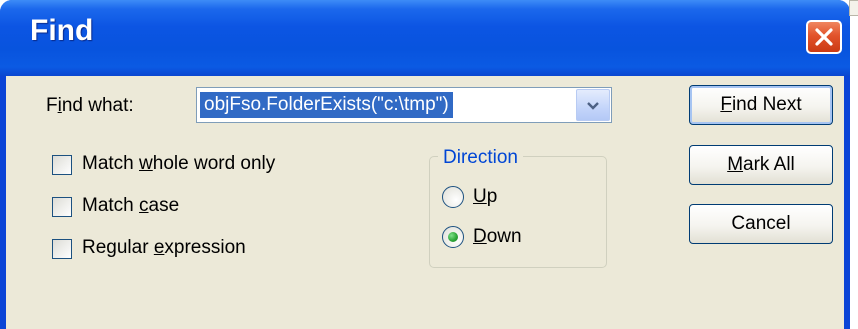 The height and width of the screenshot is (329, 858). I want to click on radio-selected-icon, so click(453, 237).